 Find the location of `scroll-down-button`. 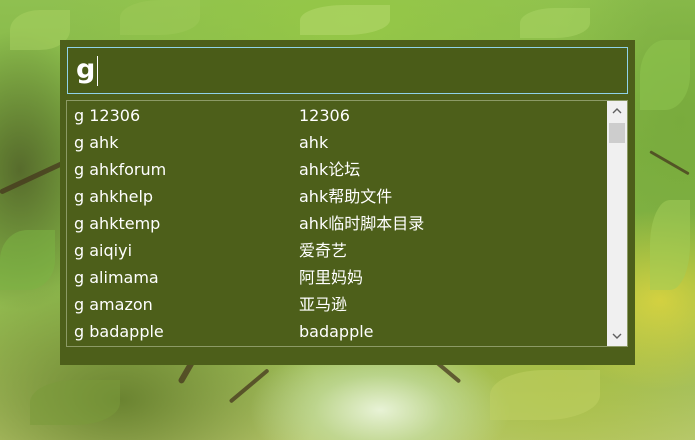

scroll-down-button is located at coordinates (617, 336).